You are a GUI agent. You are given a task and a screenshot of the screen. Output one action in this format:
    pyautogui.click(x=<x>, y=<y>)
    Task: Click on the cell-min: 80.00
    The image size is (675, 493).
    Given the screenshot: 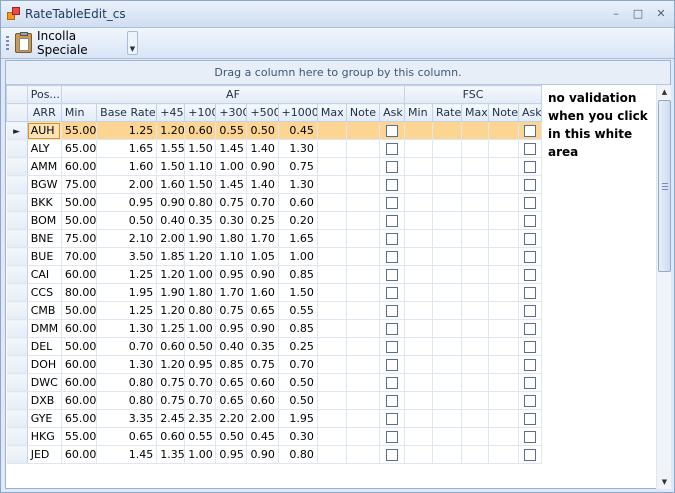 What is the action you would take?
    pyautogui.click(x=79, y=292)
    